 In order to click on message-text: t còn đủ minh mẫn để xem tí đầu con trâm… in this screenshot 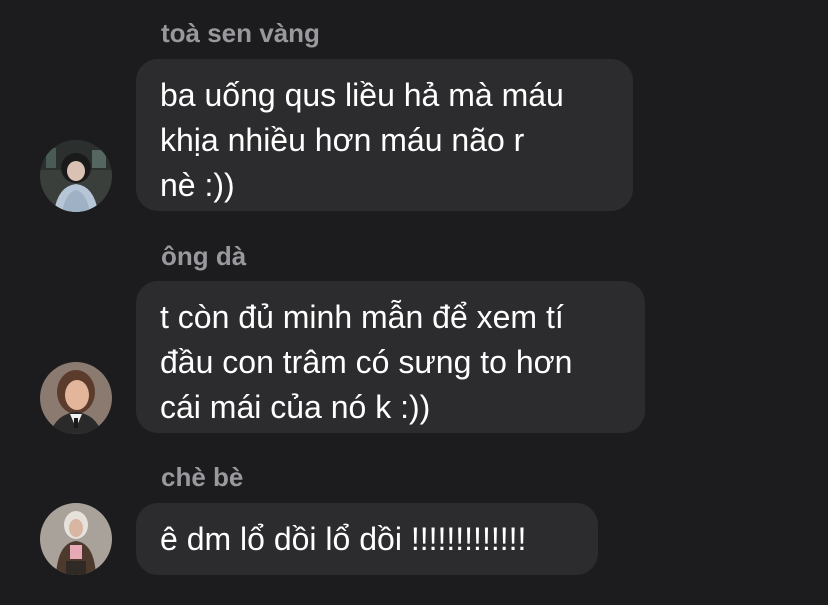, I will do `click(389, 362)`.